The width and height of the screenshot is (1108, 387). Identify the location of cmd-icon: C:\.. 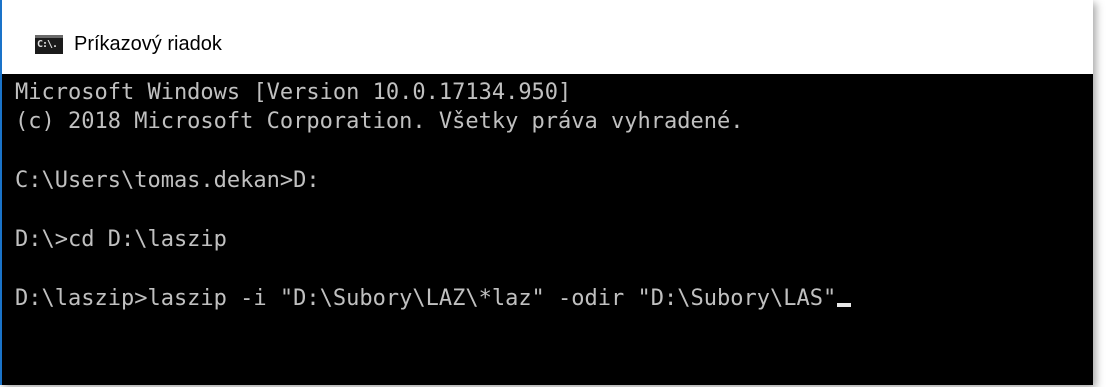
(49, 44).